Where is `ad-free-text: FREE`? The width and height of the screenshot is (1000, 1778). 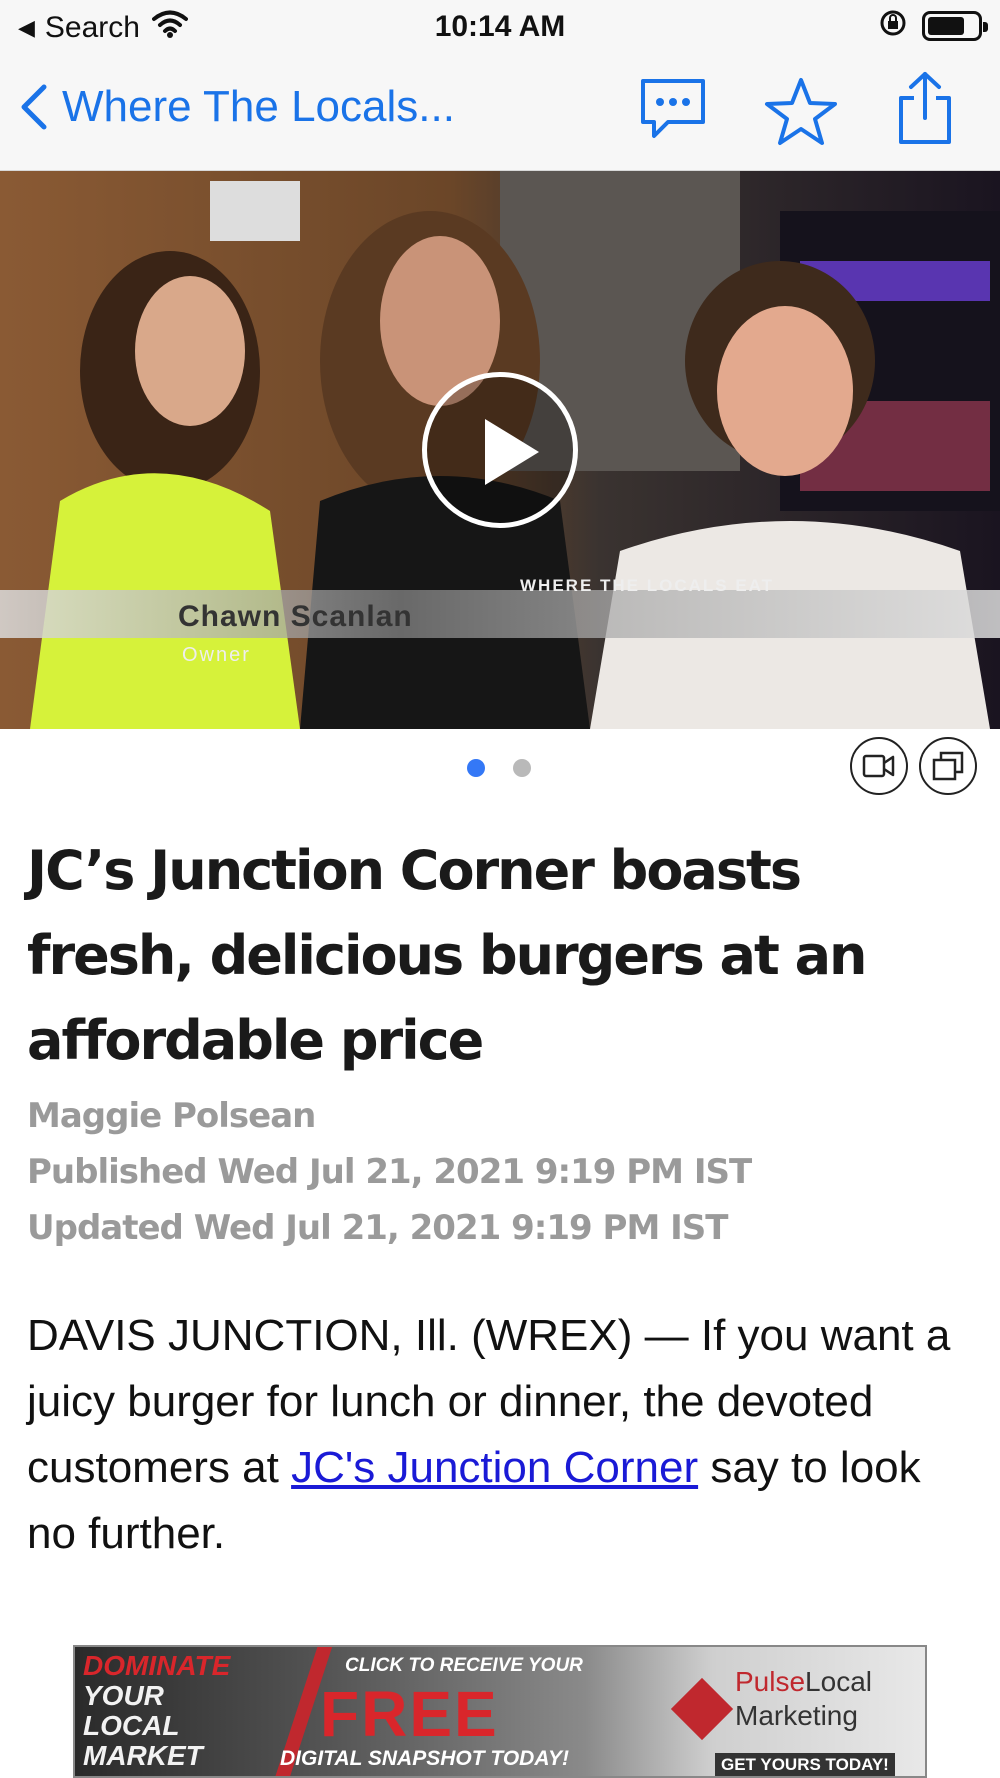 ad-free-text: FREE is located at coordinates (409, 1714).